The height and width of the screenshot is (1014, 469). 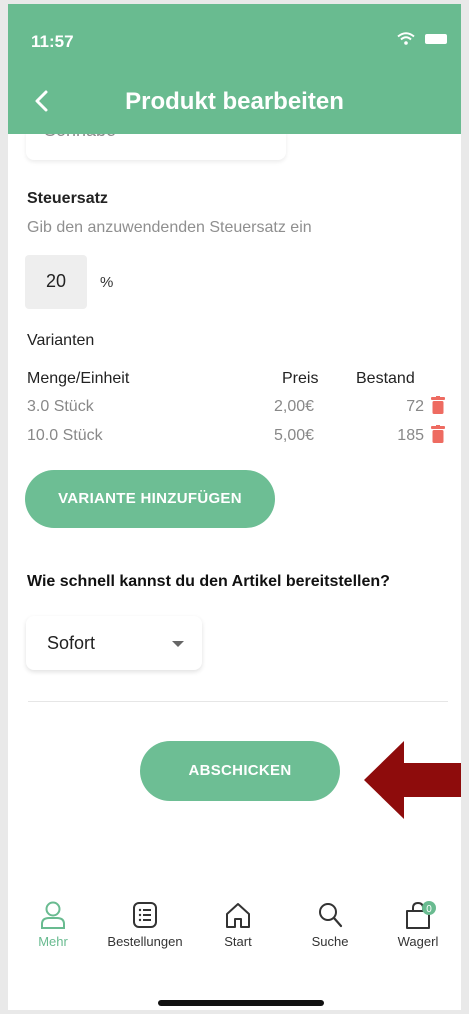 I want to click on caret-down-icon, so click(x=178, y=644).